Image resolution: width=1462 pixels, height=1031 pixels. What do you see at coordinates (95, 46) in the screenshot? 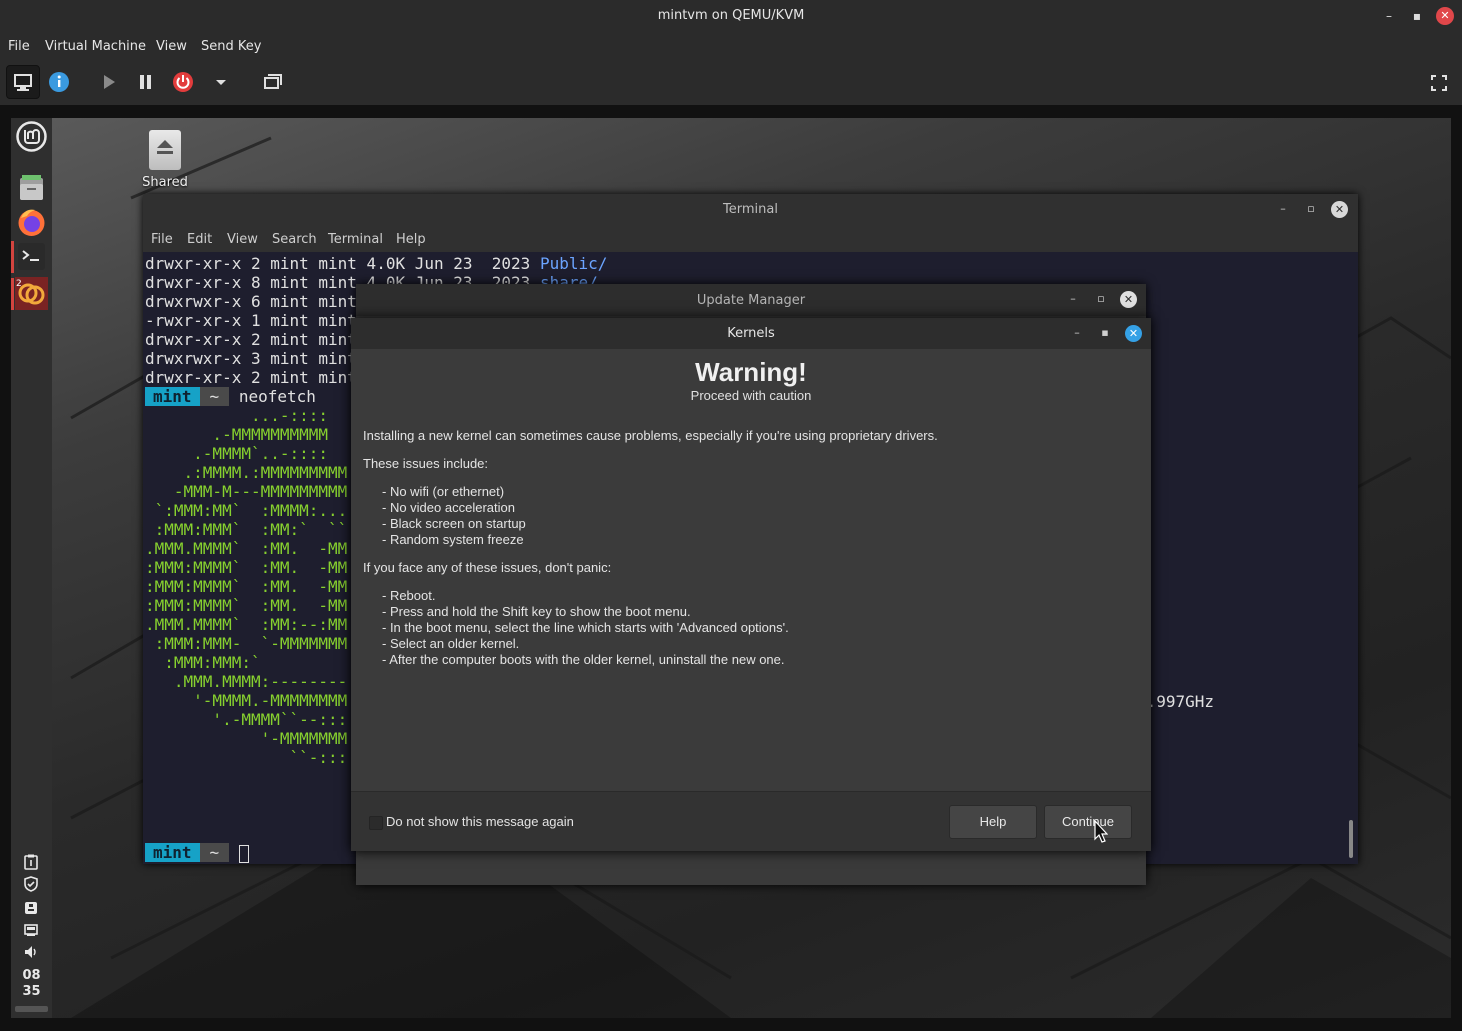
I see `menu-virtual-machine: Virtual Machine` at bounding box center [95, 46].